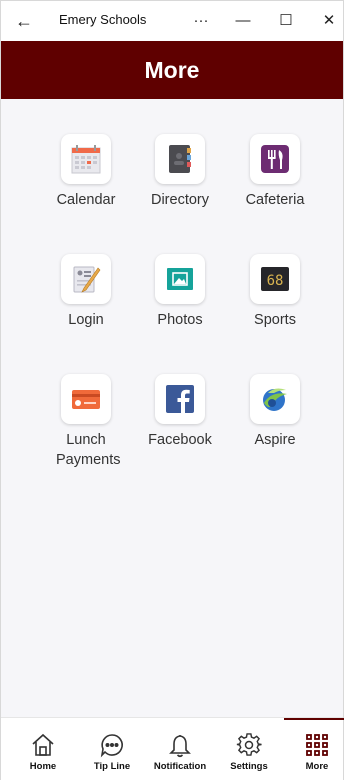 Image resolution: width=344 pixels, height=782 pixels. I want to click on tab-notification: Notification, so click(180, 750).